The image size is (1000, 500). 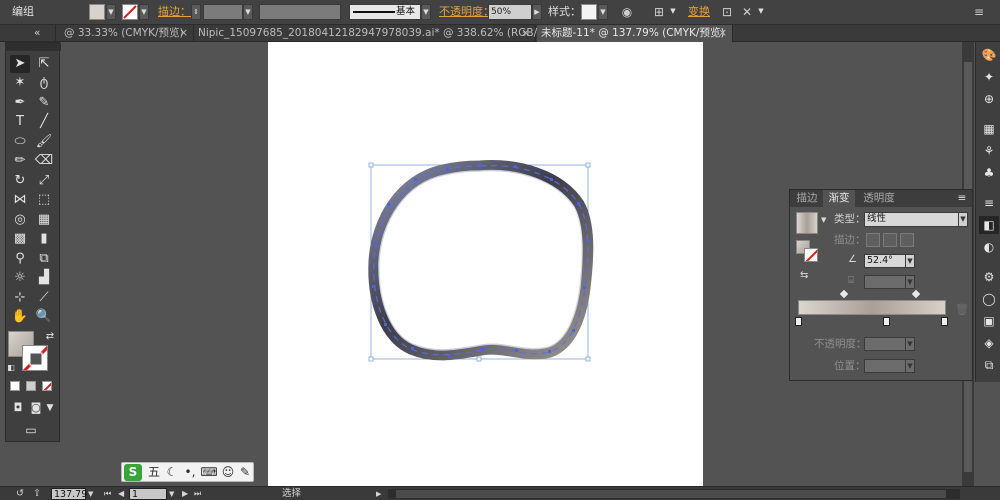 What do you see at coordinates (31, 430) in the screenshot?
I see `screen-mode-icon: ▭` at bounding box center [31, 430].